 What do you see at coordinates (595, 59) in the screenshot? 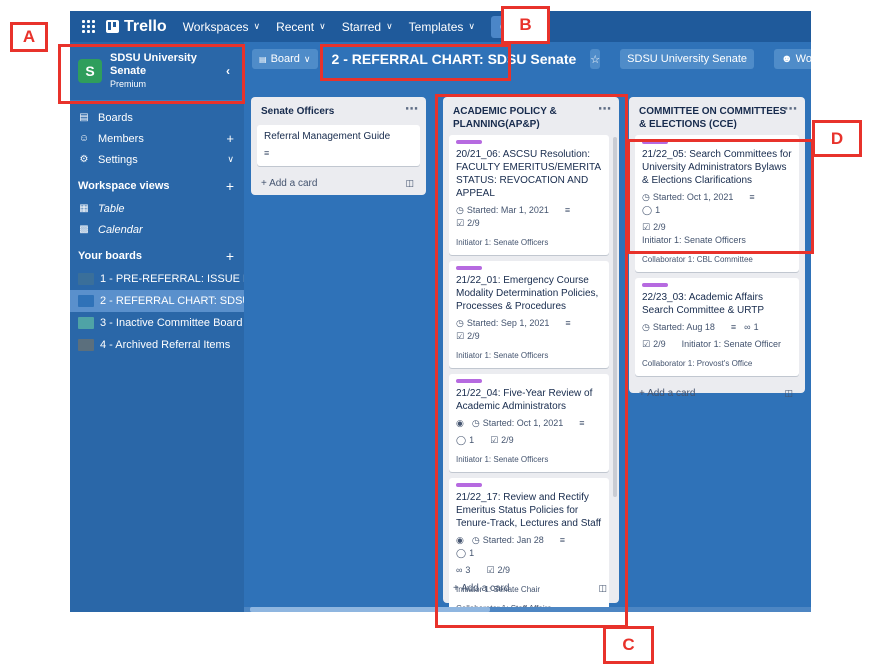
I see `star-board-icon: ☆` at bounding box center [595, 59].